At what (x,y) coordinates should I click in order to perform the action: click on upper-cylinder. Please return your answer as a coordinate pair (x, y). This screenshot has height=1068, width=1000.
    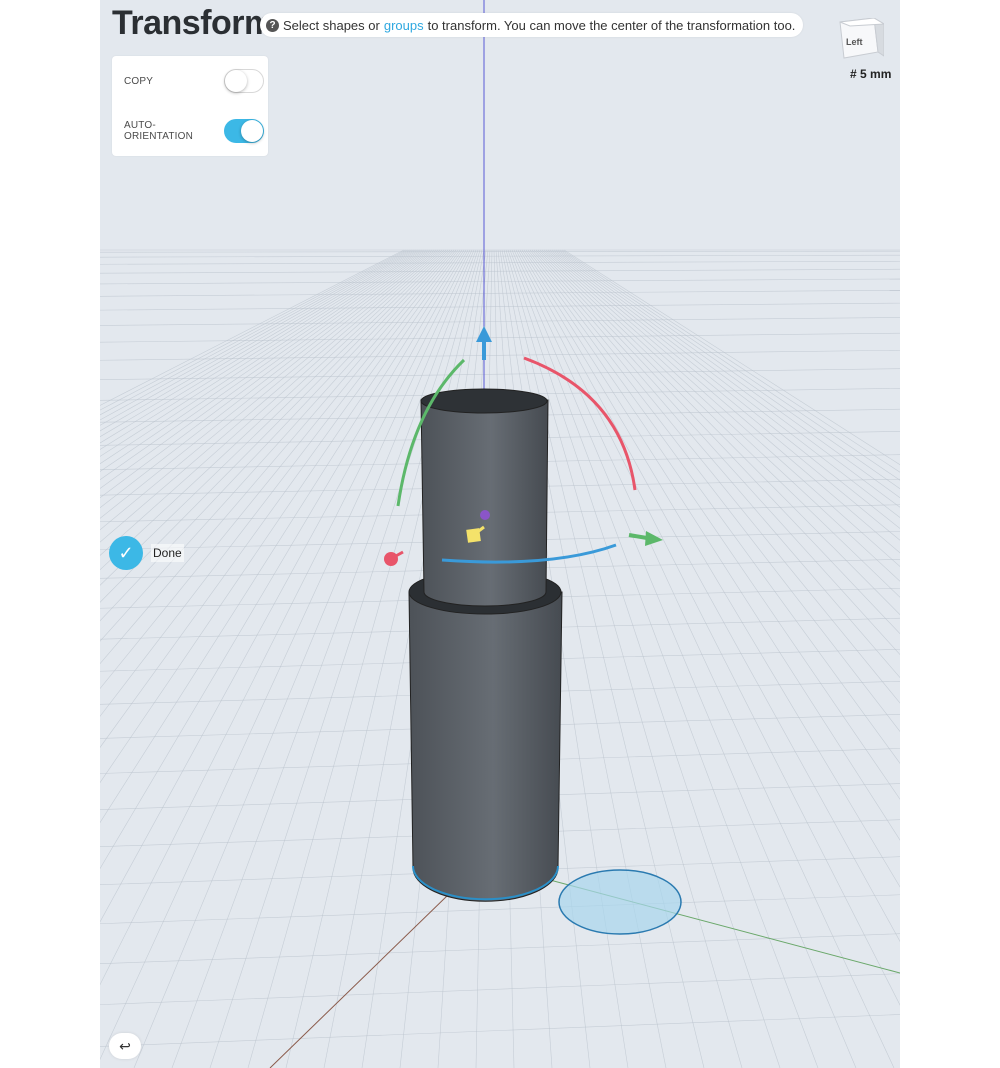
    Looking at the image, I should click on (484, 497).